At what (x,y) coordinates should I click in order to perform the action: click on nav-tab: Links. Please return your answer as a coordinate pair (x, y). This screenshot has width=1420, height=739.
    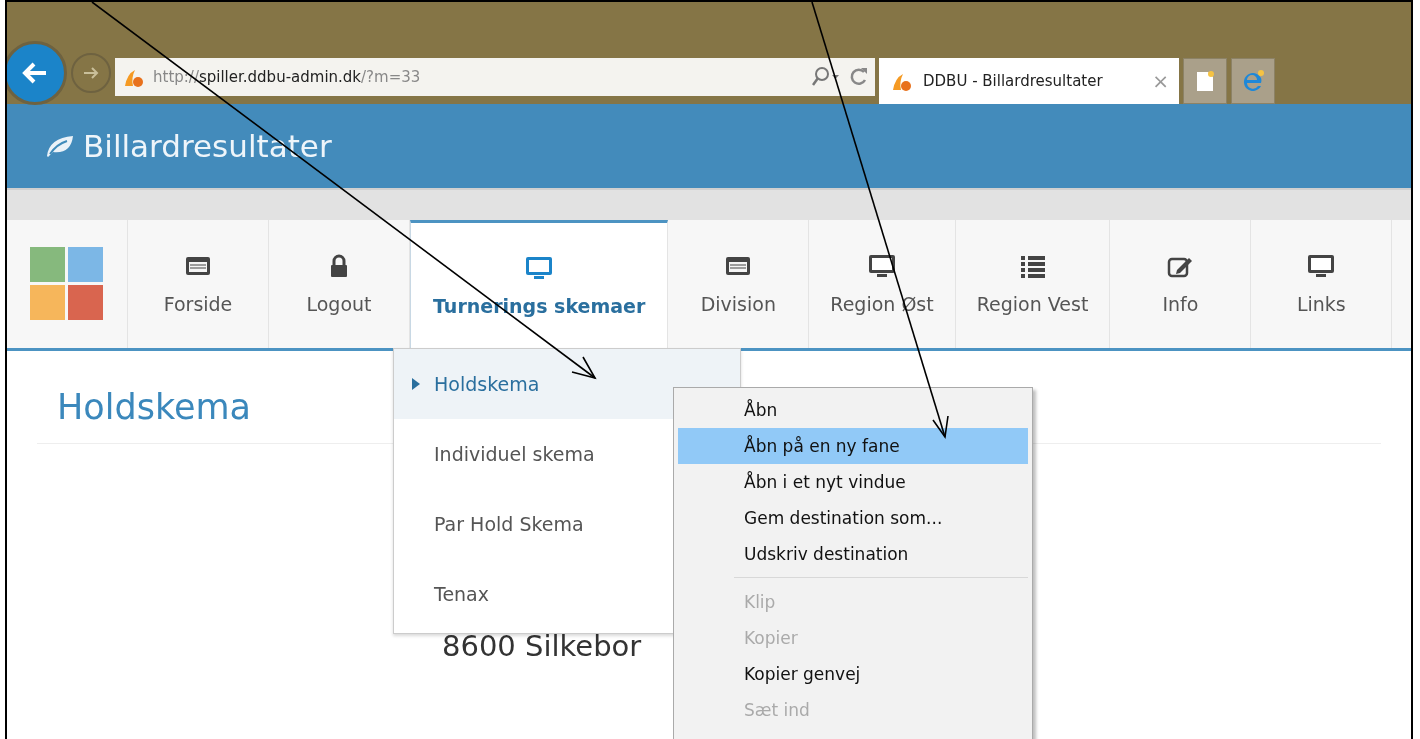
    Looking at the image, I should click on (1322, 284).